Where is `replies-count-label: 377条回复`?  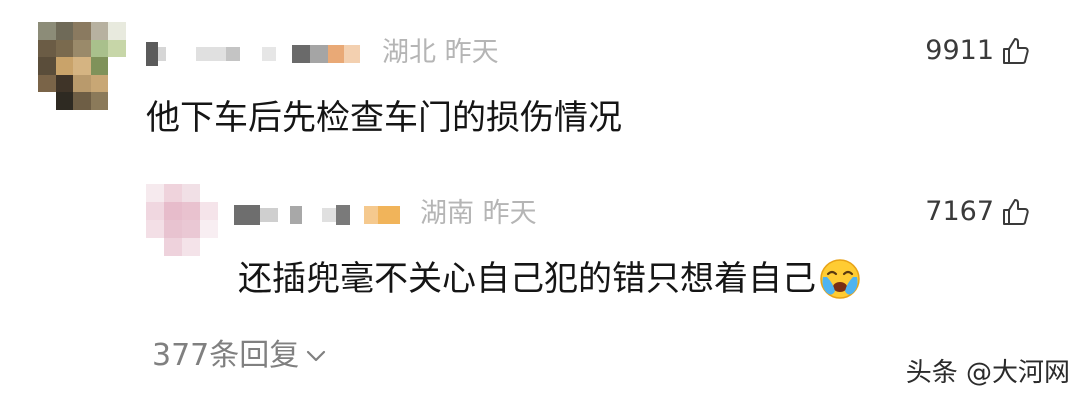
replies-count-label: 377条回复 is located at coordinates (226, 355).